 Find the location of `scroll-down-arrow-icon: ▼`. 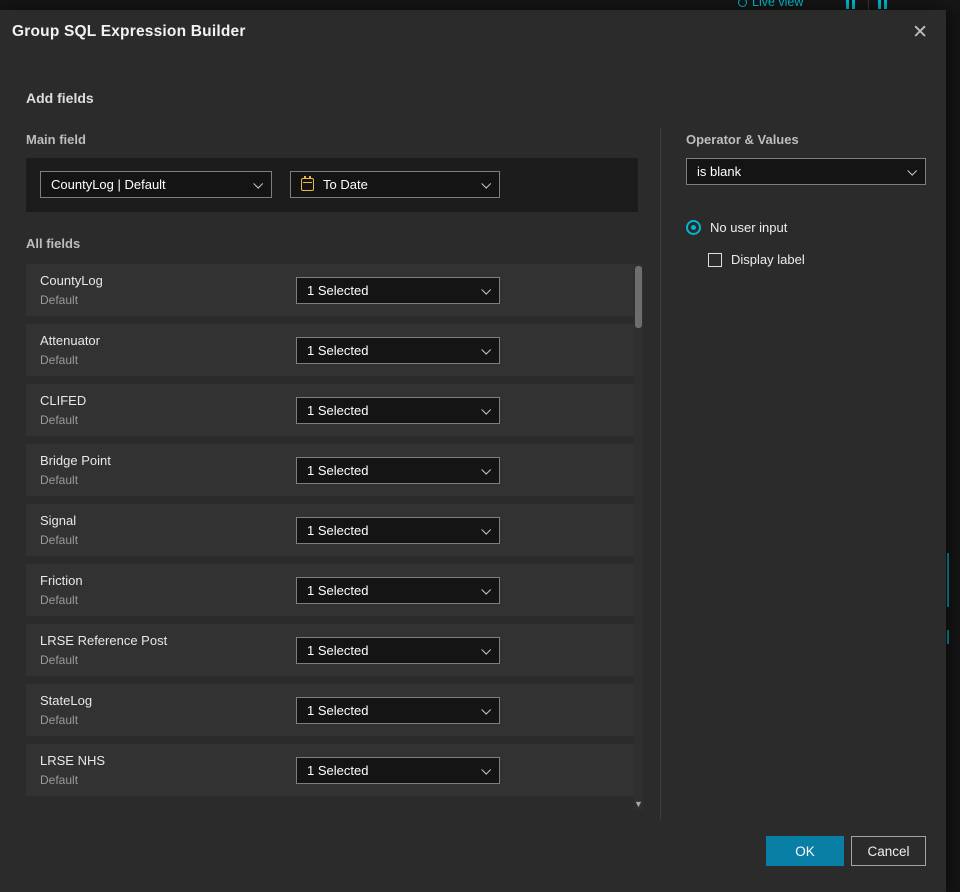

scroll-down-arrow-icon: ▼ is located at coordinates (638, 804).